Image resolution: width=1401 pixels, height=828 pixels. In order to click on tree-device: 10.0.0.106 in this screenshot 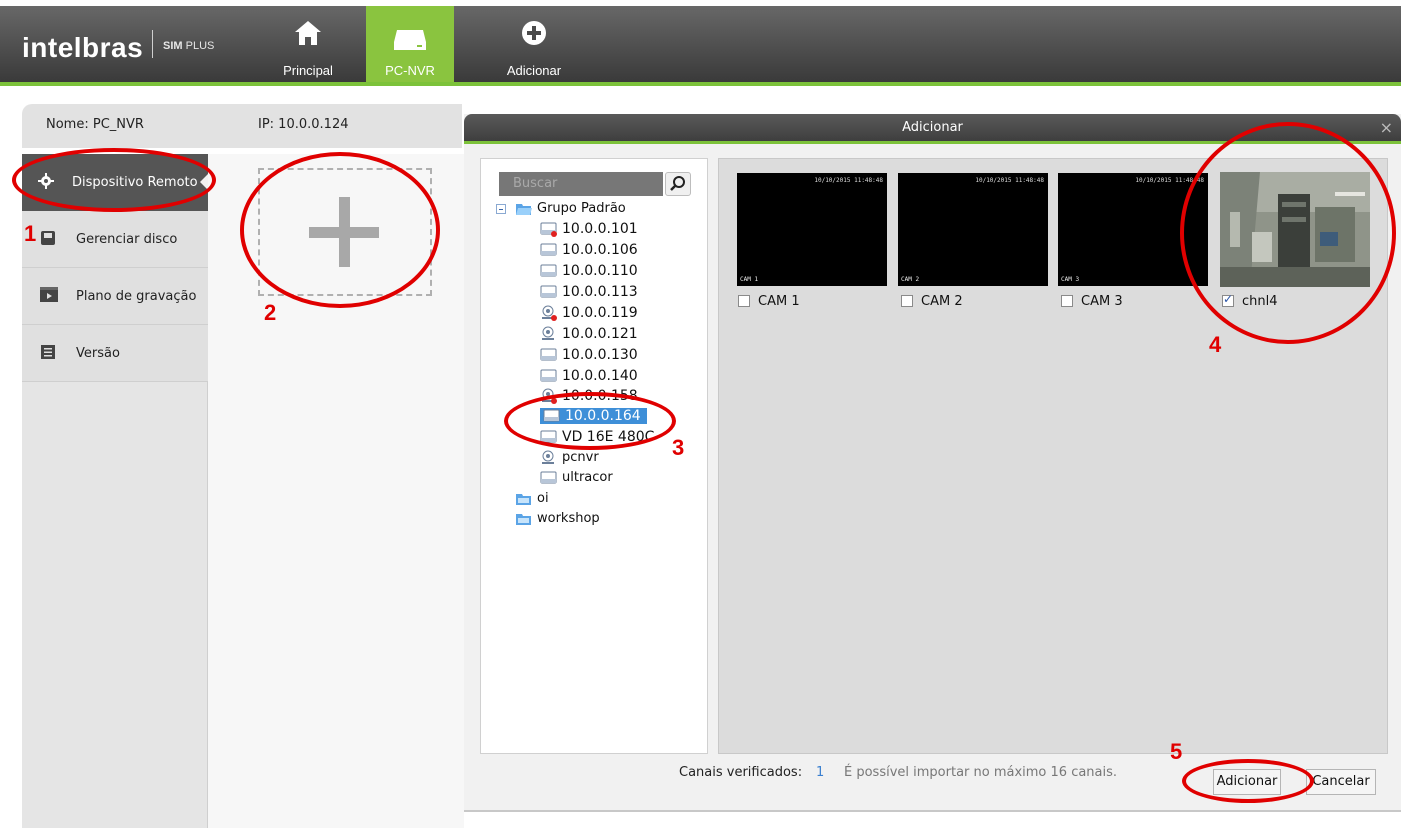, I will do `click(589, 250)`.